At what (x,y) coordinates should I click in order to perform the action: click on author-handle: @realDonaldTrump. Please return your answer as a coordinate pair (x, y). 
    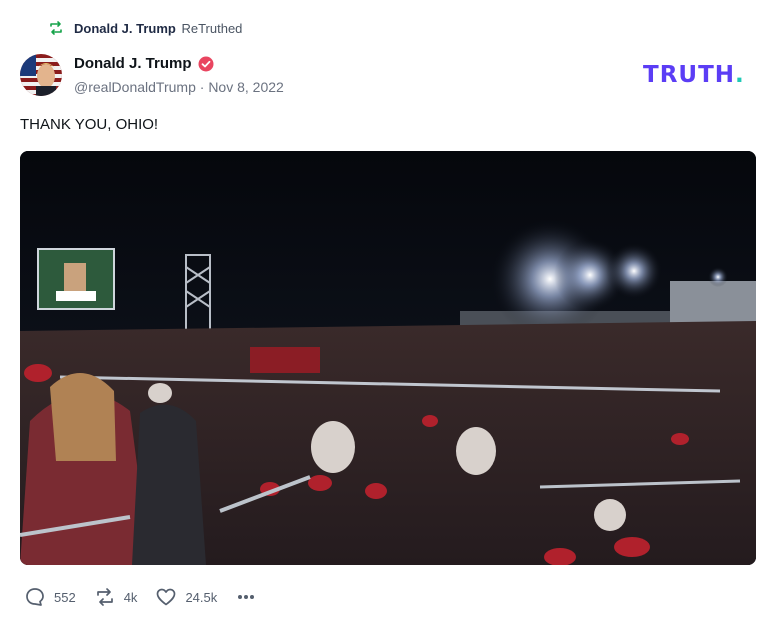
    Looking at the image, I should click on (135, 87).